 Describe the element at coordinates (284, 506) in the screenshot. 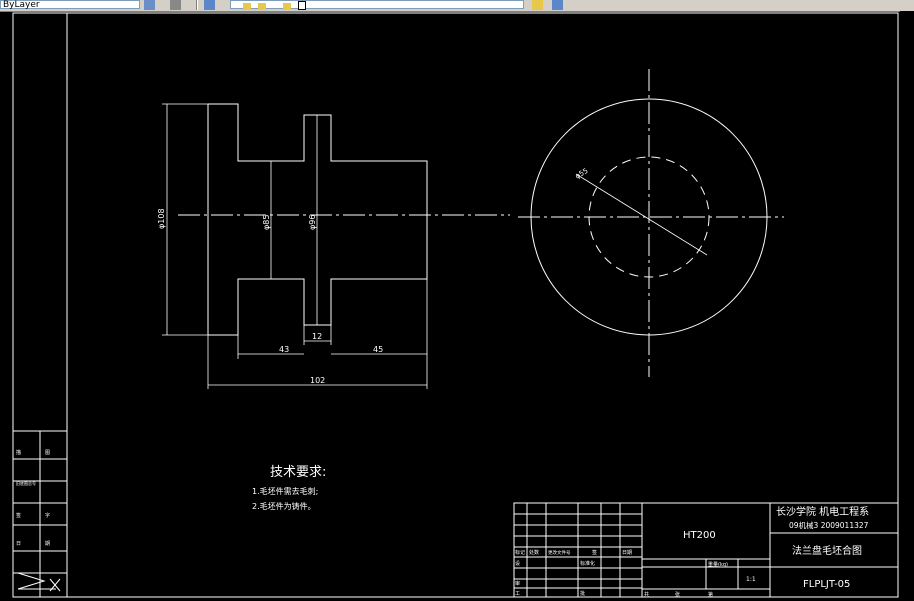

I see `notes-line-2: 2.毛坯件为铸件。` at that location.